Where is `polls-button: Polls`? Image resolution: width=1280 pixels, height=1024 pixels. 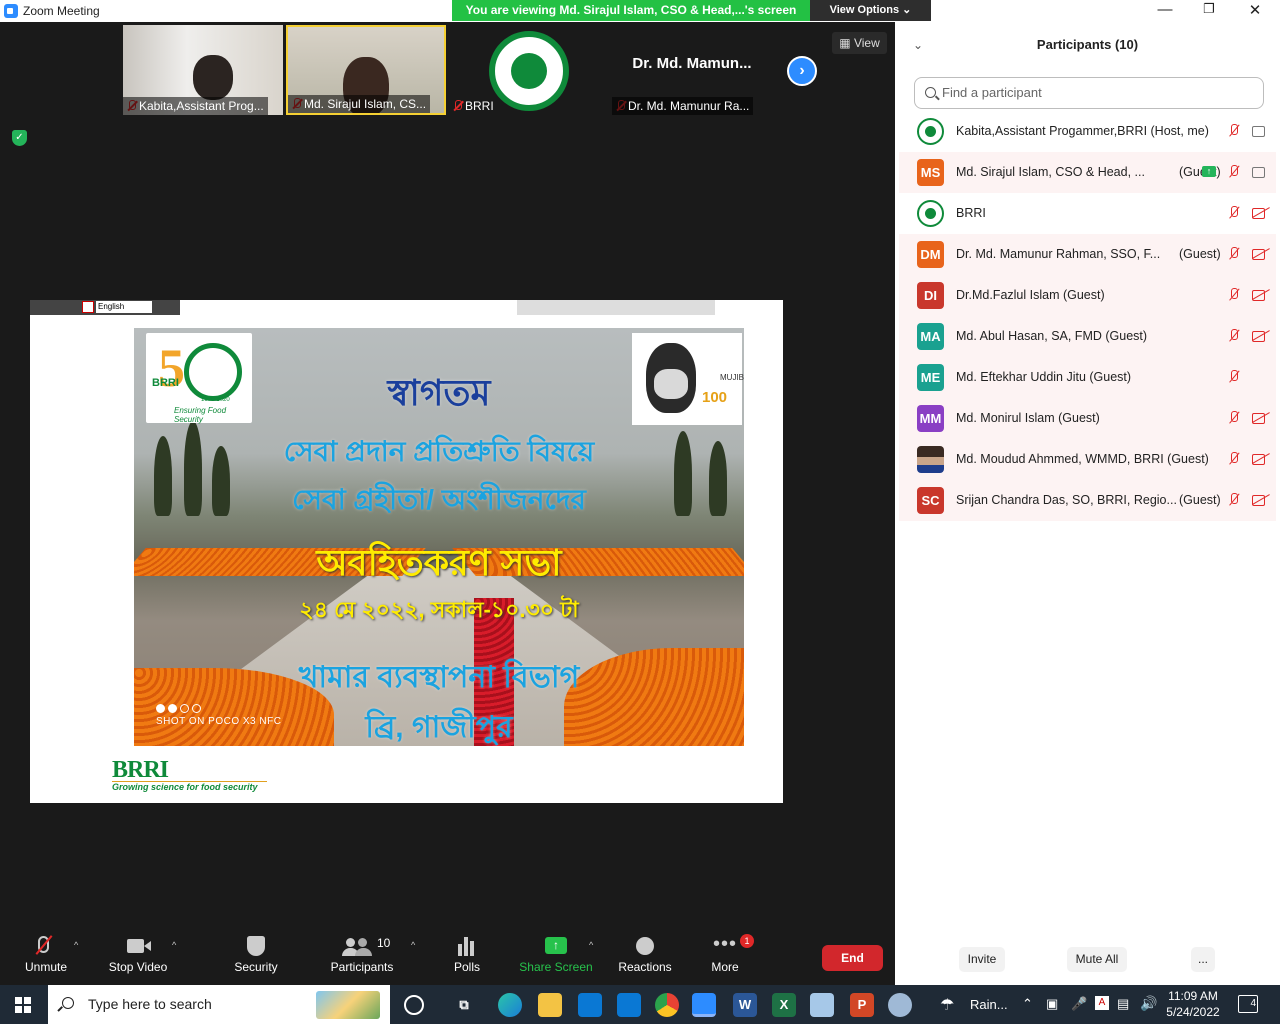 polls-button: Polls is located at coordinates (467, 954).